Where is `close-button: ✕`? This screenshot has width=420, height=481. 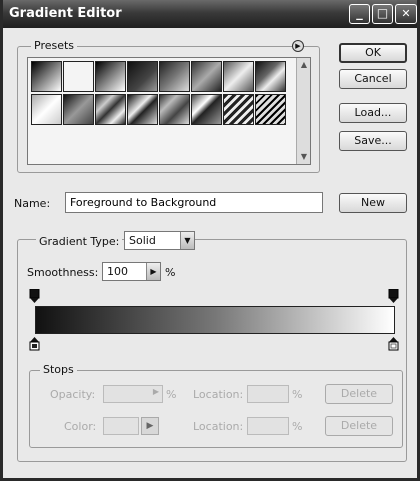
close-button: ✕ is located at coordinates (406, 14).